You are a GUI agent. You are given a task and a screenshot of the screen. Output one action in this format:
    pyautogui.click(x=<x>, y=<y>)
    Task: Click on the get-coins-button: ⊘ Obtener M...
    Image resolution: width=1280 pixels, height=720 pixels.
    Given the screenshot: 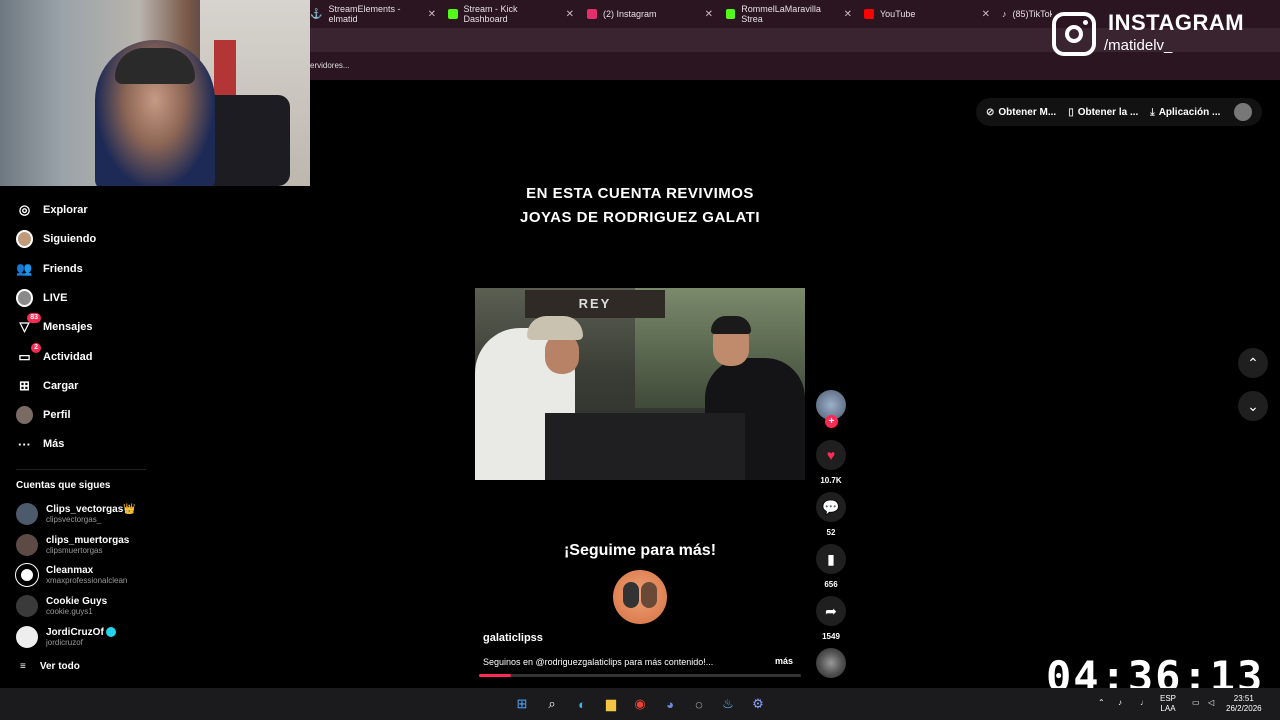 What is the action you would take?
    pyautogui.click(x=1021, y=112)
    